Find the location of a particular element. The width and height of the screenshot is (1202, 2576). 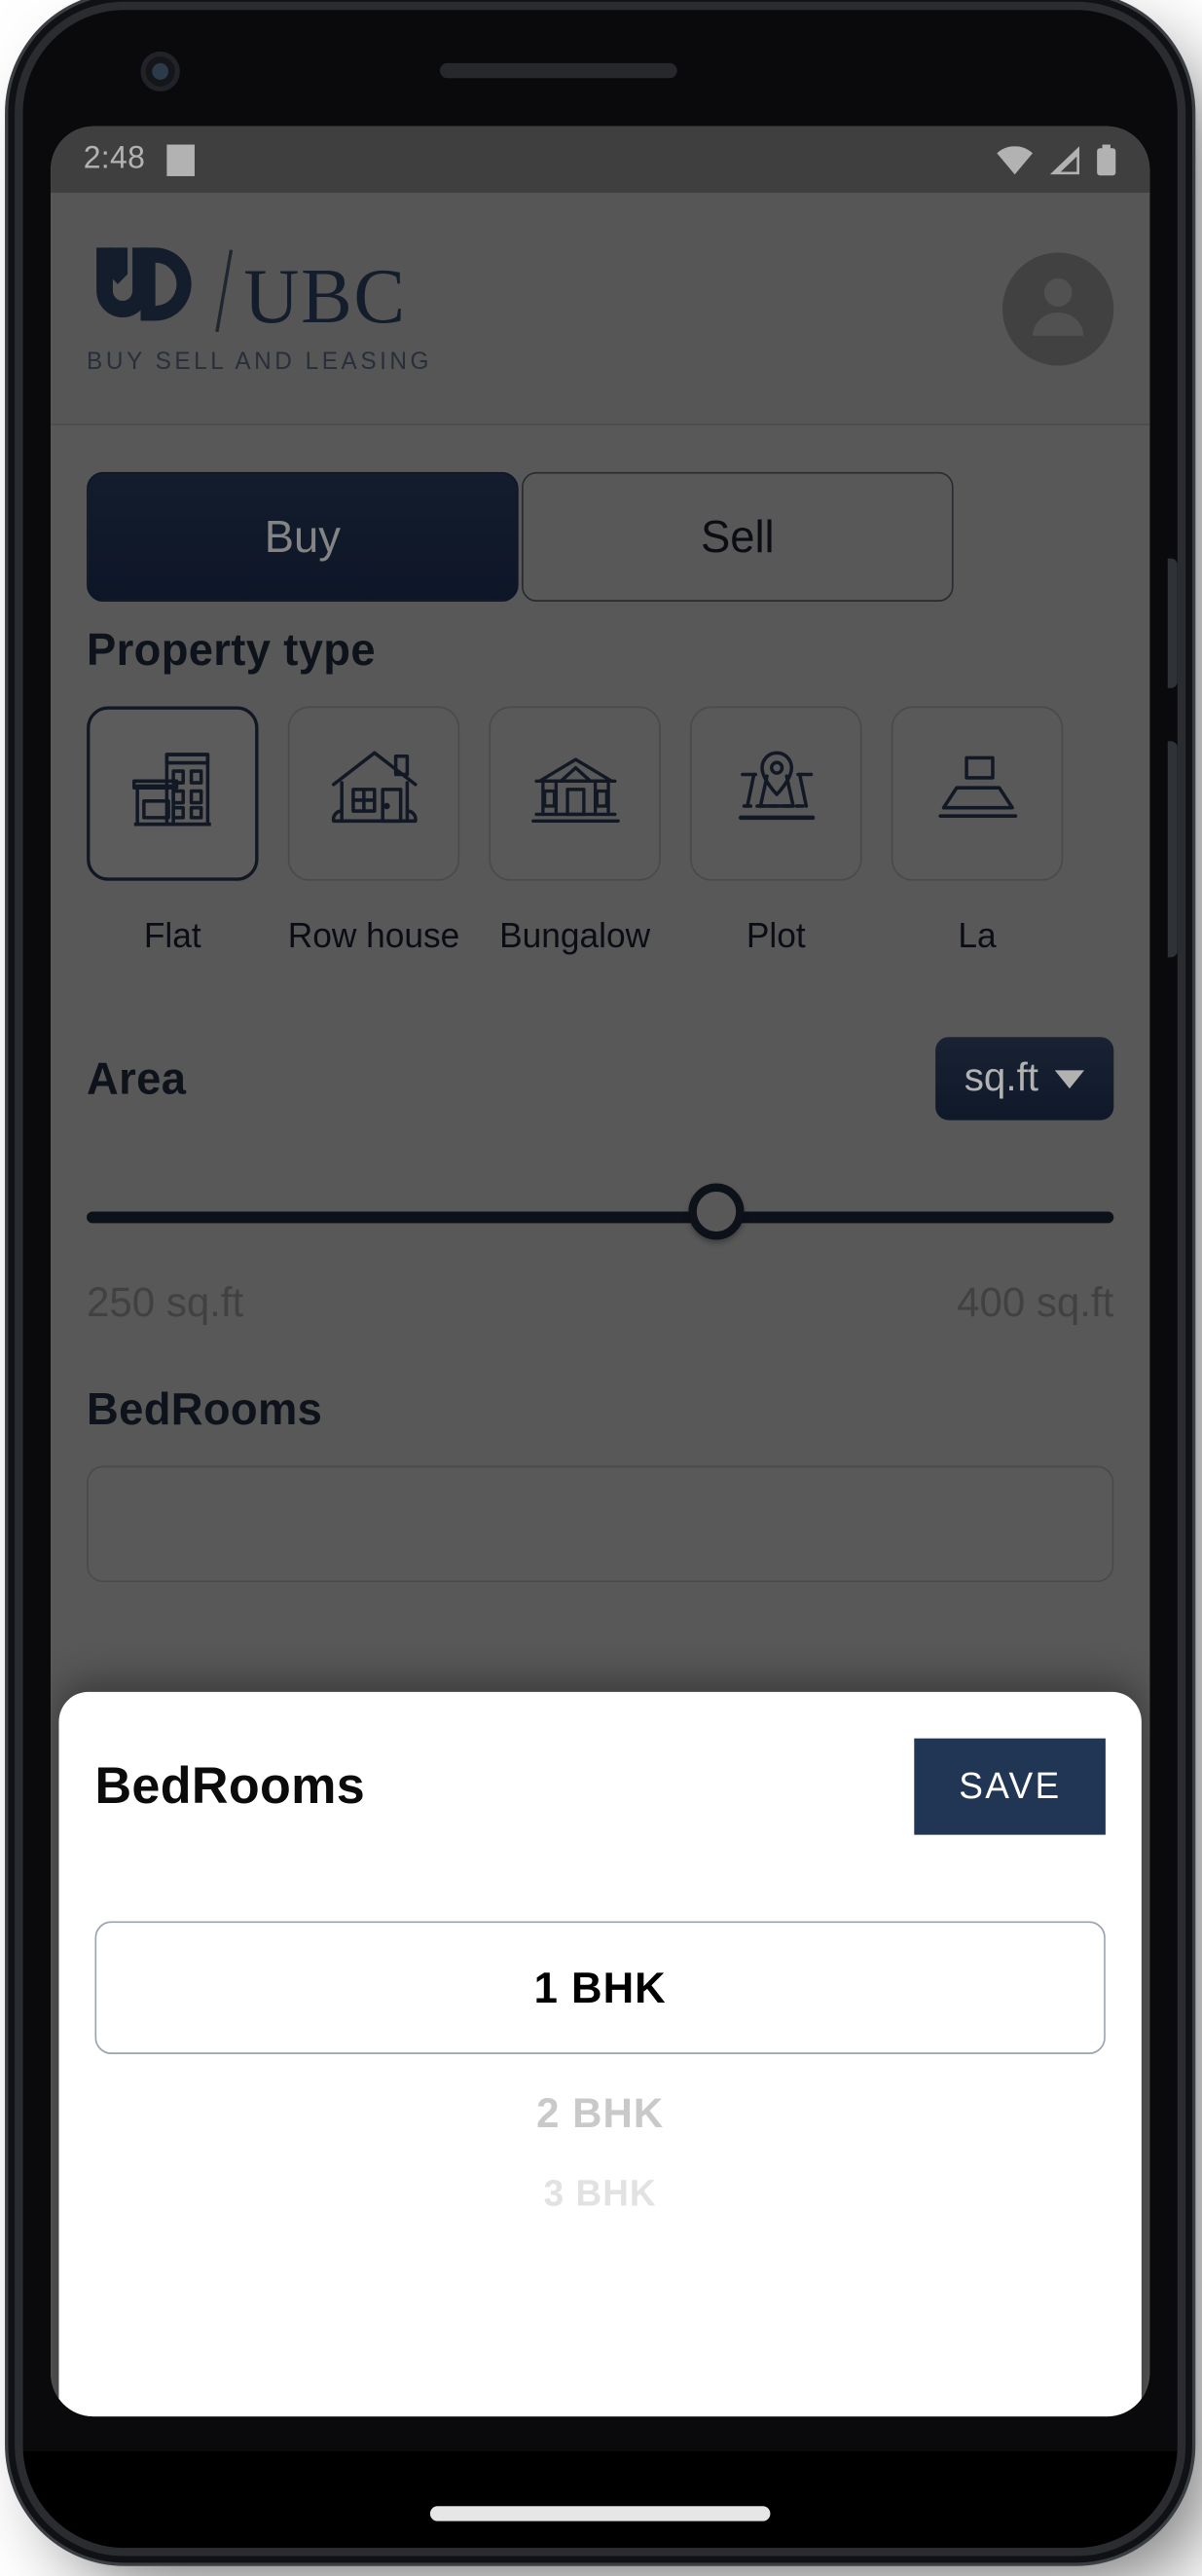

status-time: 2:48 is located at coordinates (114, 158).